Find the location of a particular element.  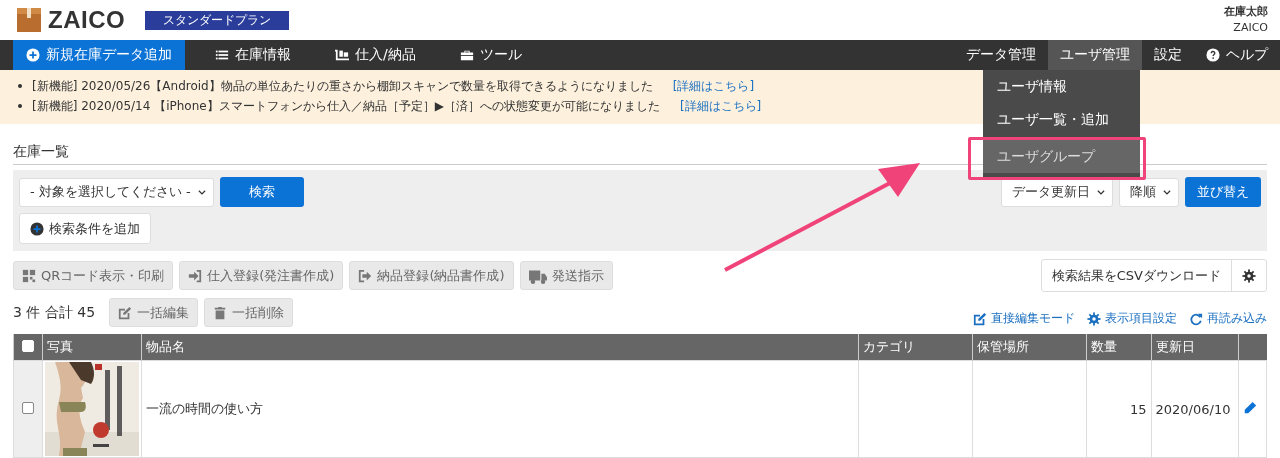

add-condition-button: 検索条件を追加 is located at coordinates (85, 228).